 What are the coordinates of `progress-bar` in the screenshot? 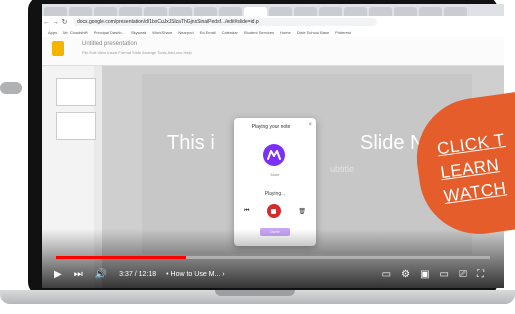 It's located at (273, 257).